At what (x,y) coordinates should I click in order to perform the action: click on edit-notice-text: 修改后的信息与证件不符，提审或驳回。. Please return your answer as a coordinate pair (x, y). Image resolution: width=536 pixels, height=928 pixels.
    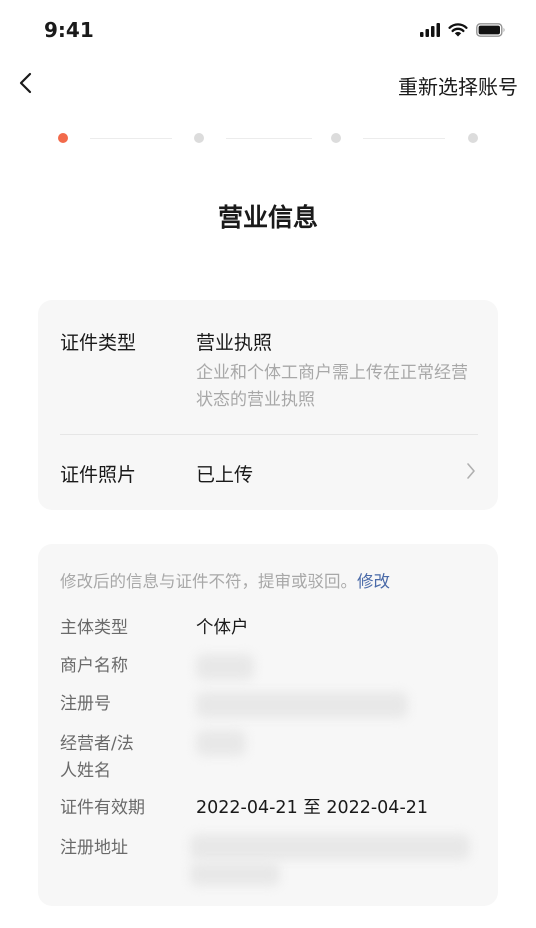
    Looking at the image, I should click on (208, 581).